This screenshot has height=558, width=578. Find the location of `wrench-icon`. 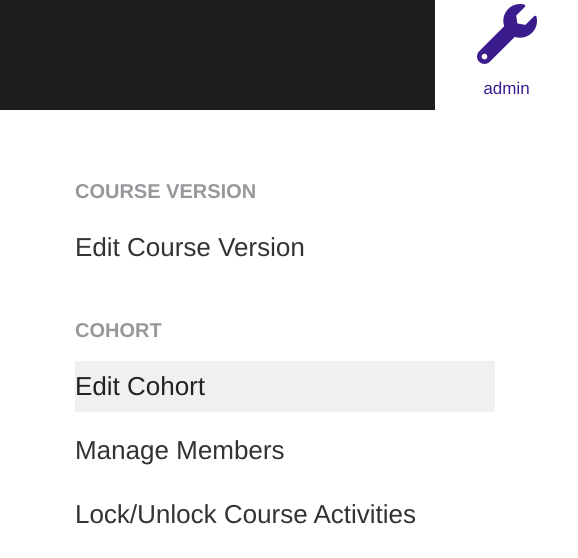

wrench-icon is located at coordinates (506, 34).